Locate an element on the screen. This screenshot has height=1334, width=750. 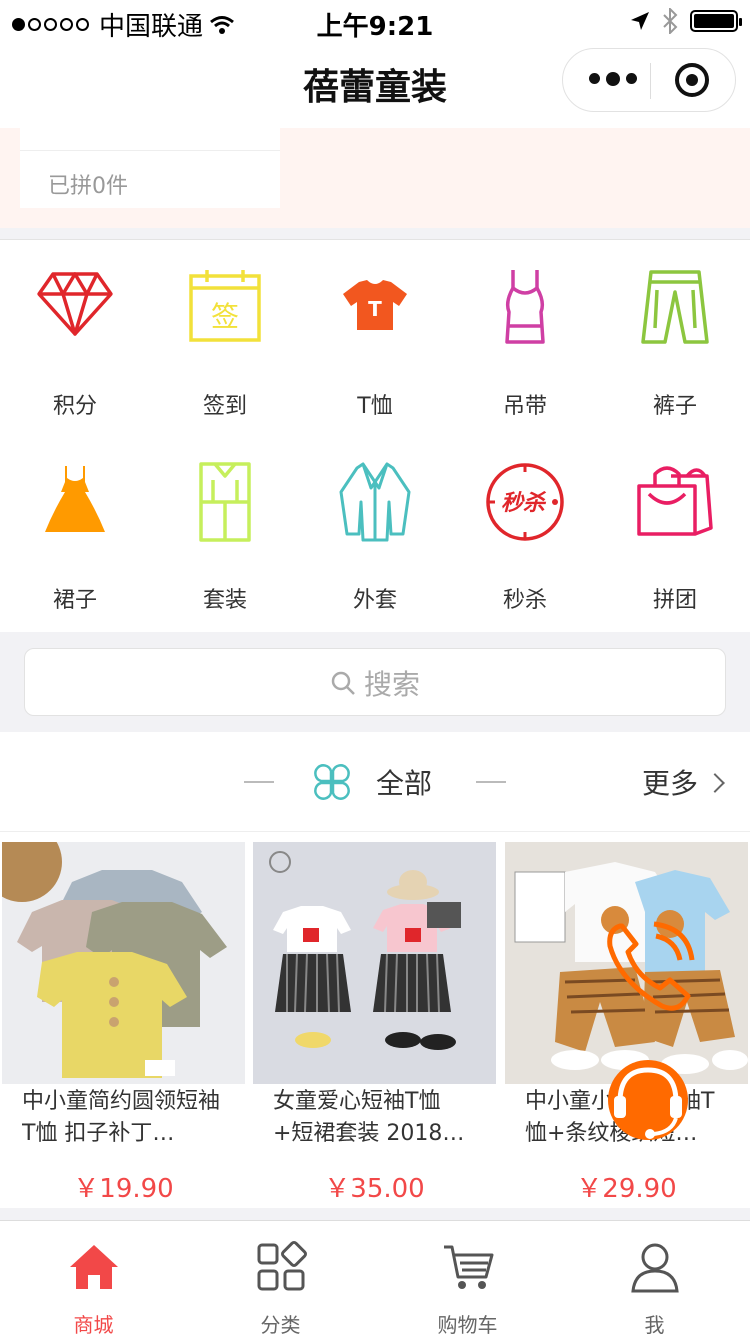
diamond-icon is located at coordinates (75, 304).